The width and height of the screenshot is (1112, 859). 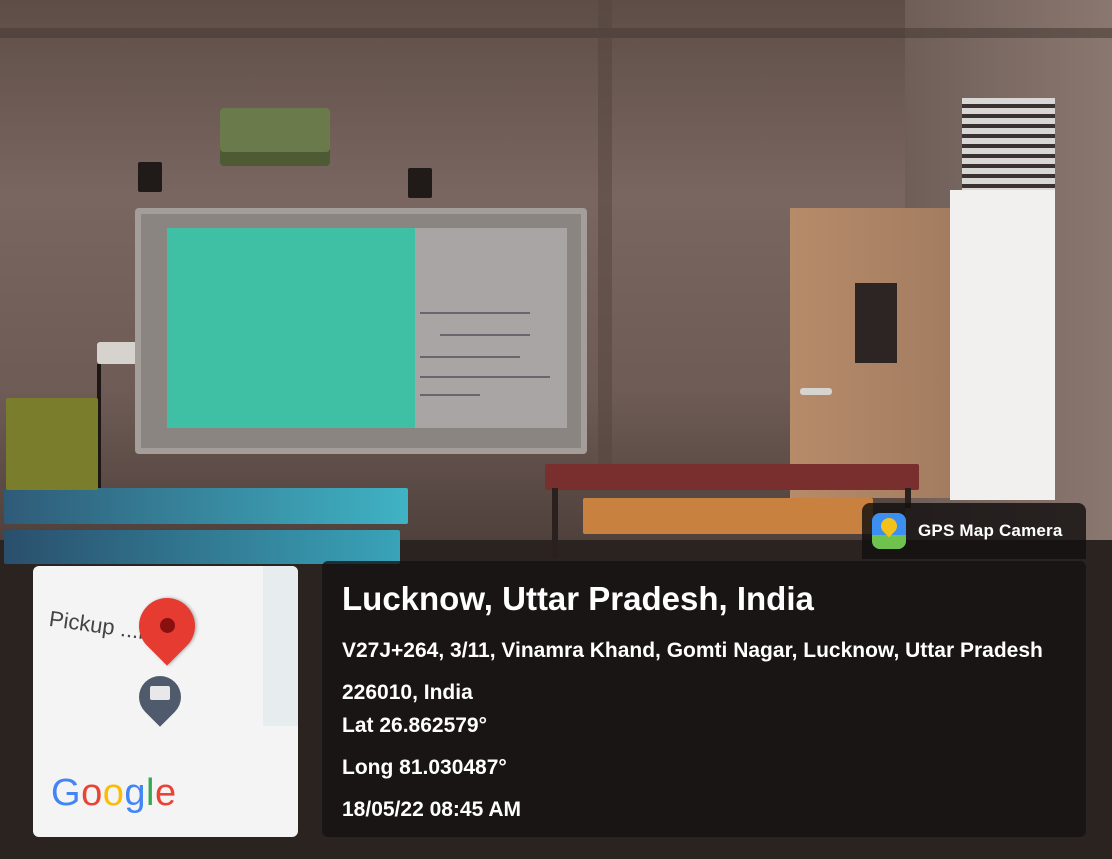 I want to click on ceiling-beam, so click(x=556, y=33).